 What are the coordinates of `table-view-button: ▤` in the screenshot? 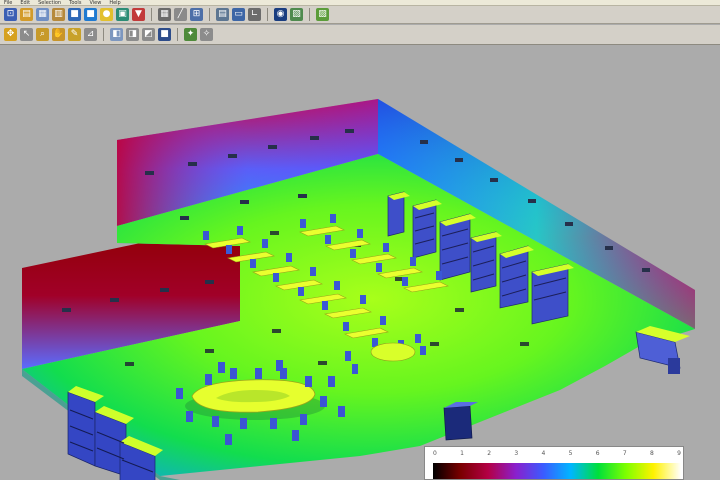 It's located at (222, 14).